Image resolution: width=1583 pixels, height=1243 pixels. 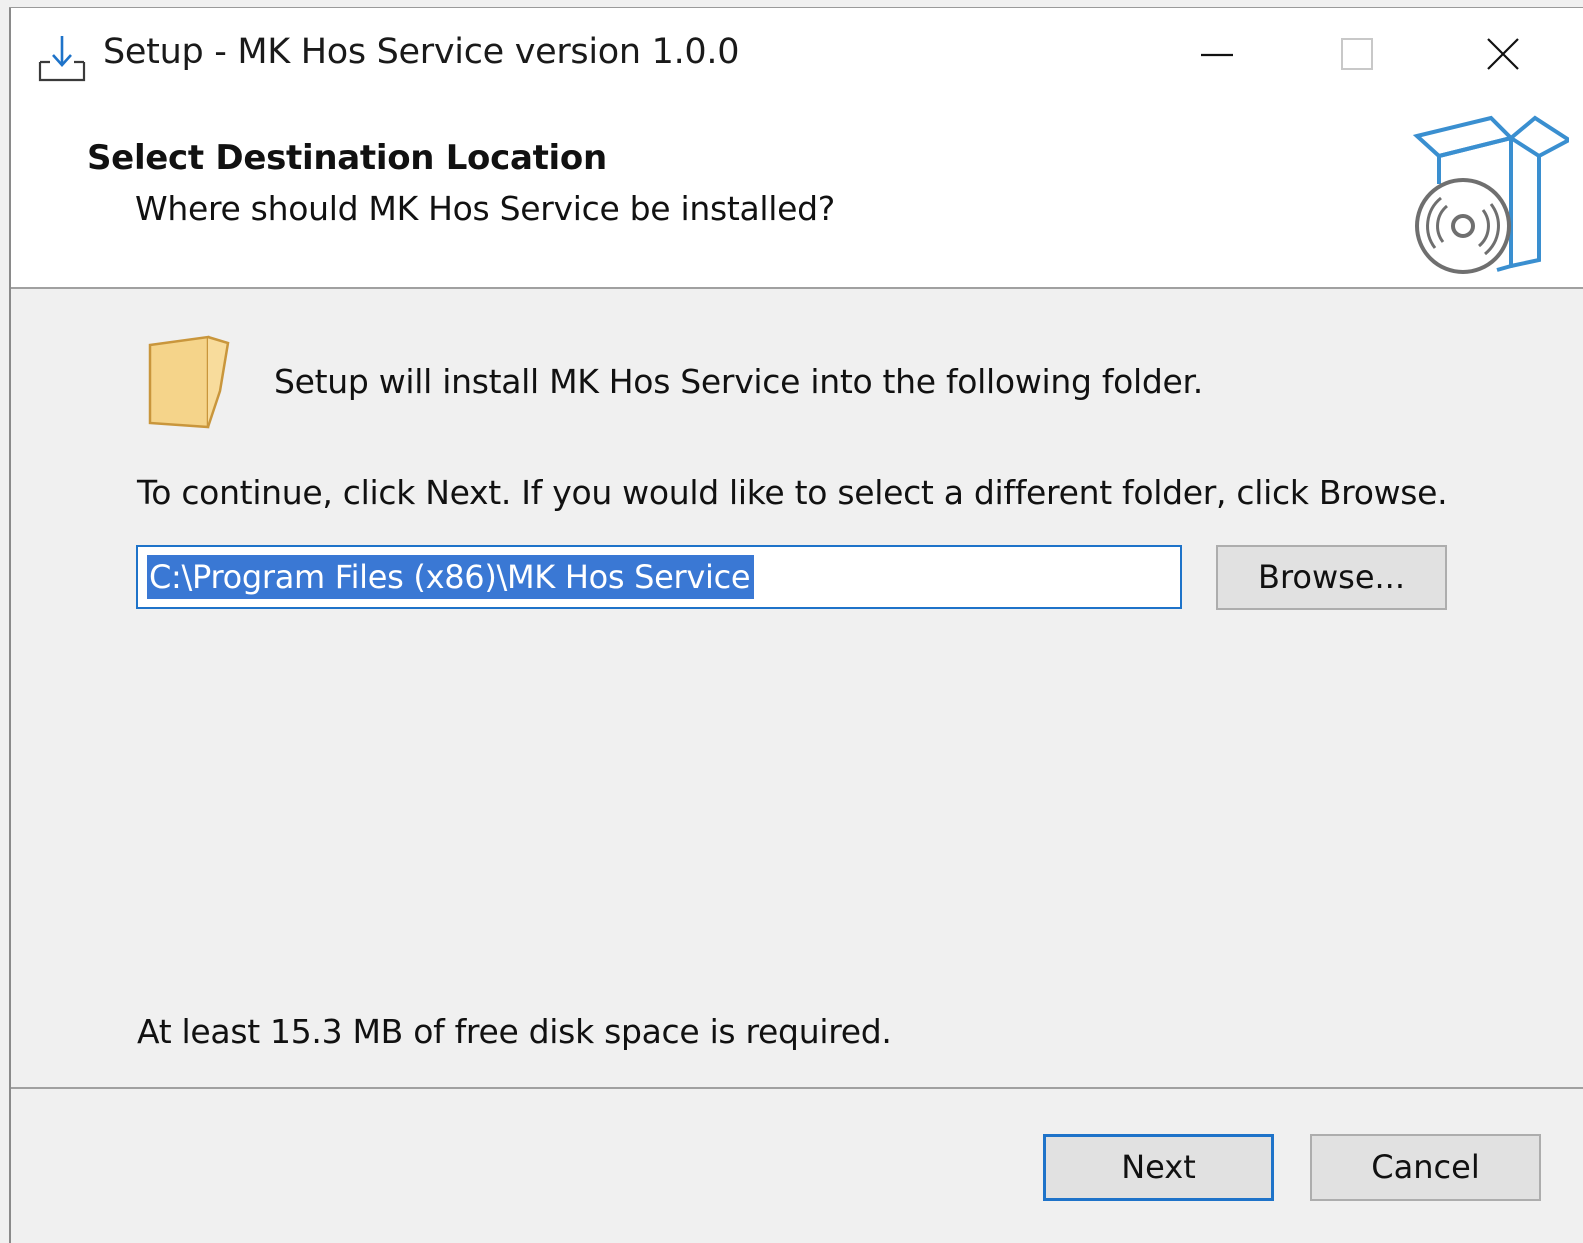 What do you see at coordinates (62, 59) in the screenshot?
I see `setup-install-icon` at bounding box center [62, 59].